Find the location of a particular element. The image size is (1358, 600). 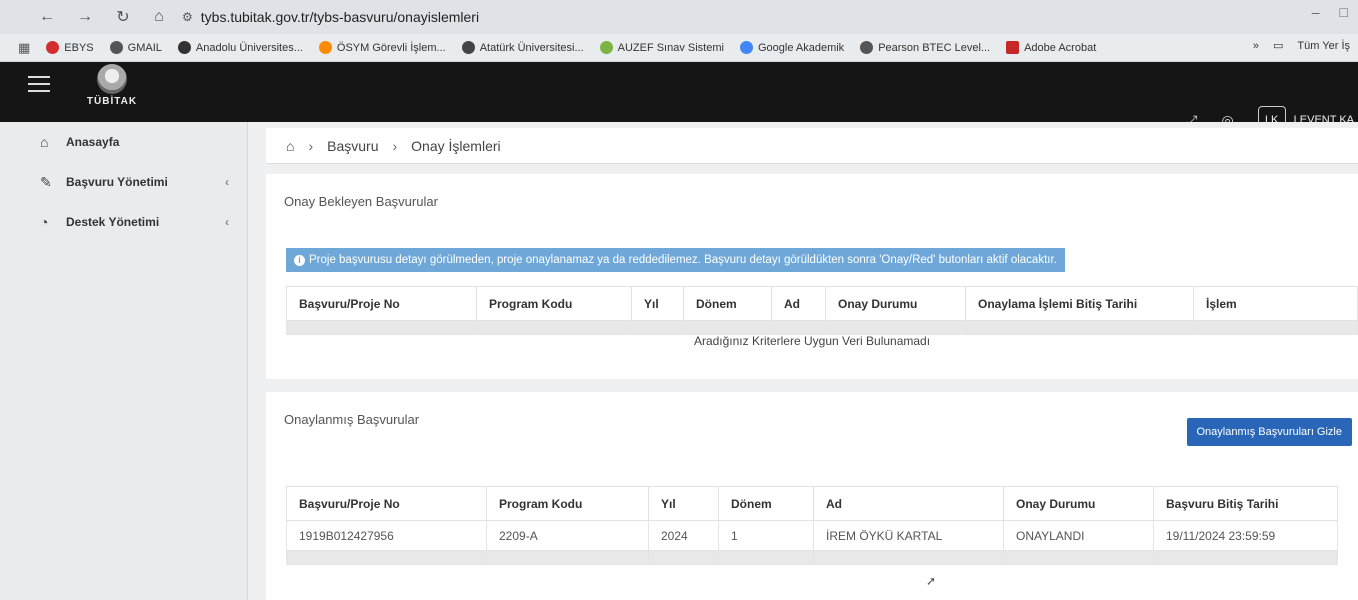

mouse-cursor-icon: ➚ is located at coordinates (931, 581).